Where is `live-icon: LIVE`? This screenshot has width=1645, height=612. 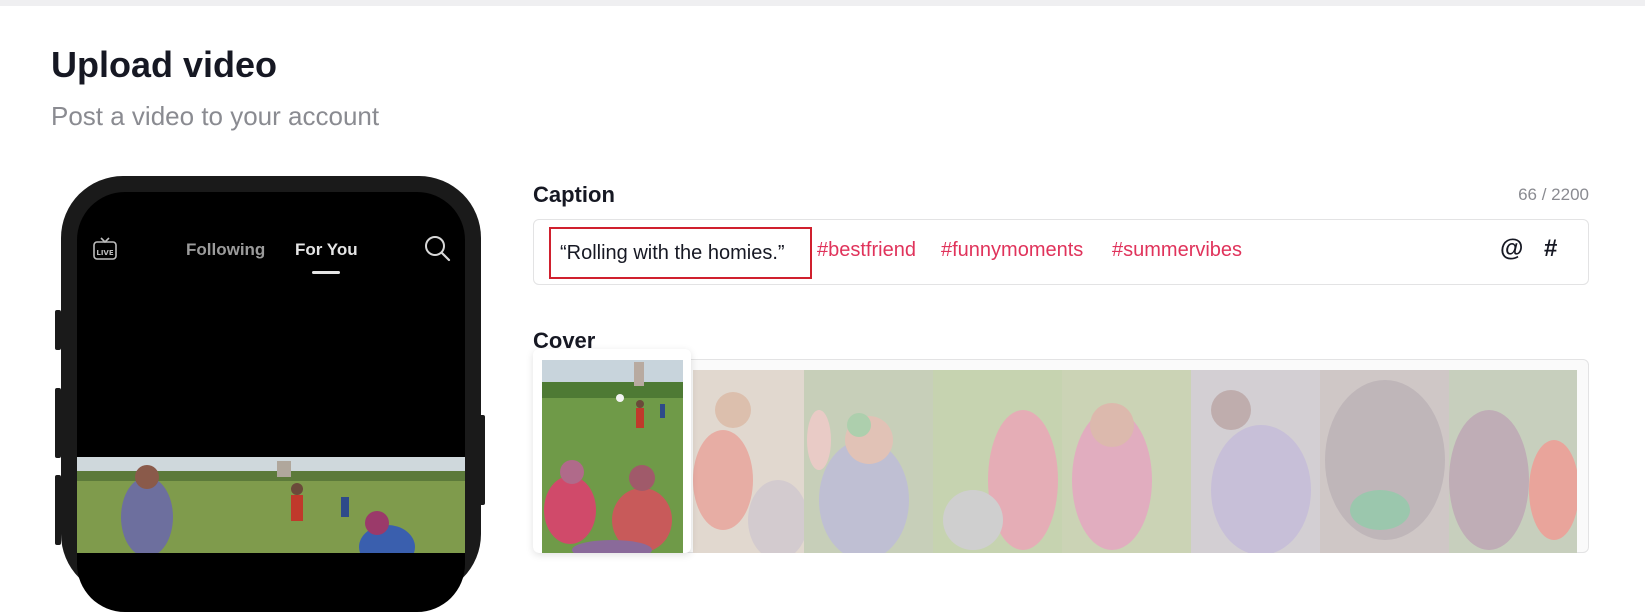 live-icon: LIVE is located at coordinates (105, 249).